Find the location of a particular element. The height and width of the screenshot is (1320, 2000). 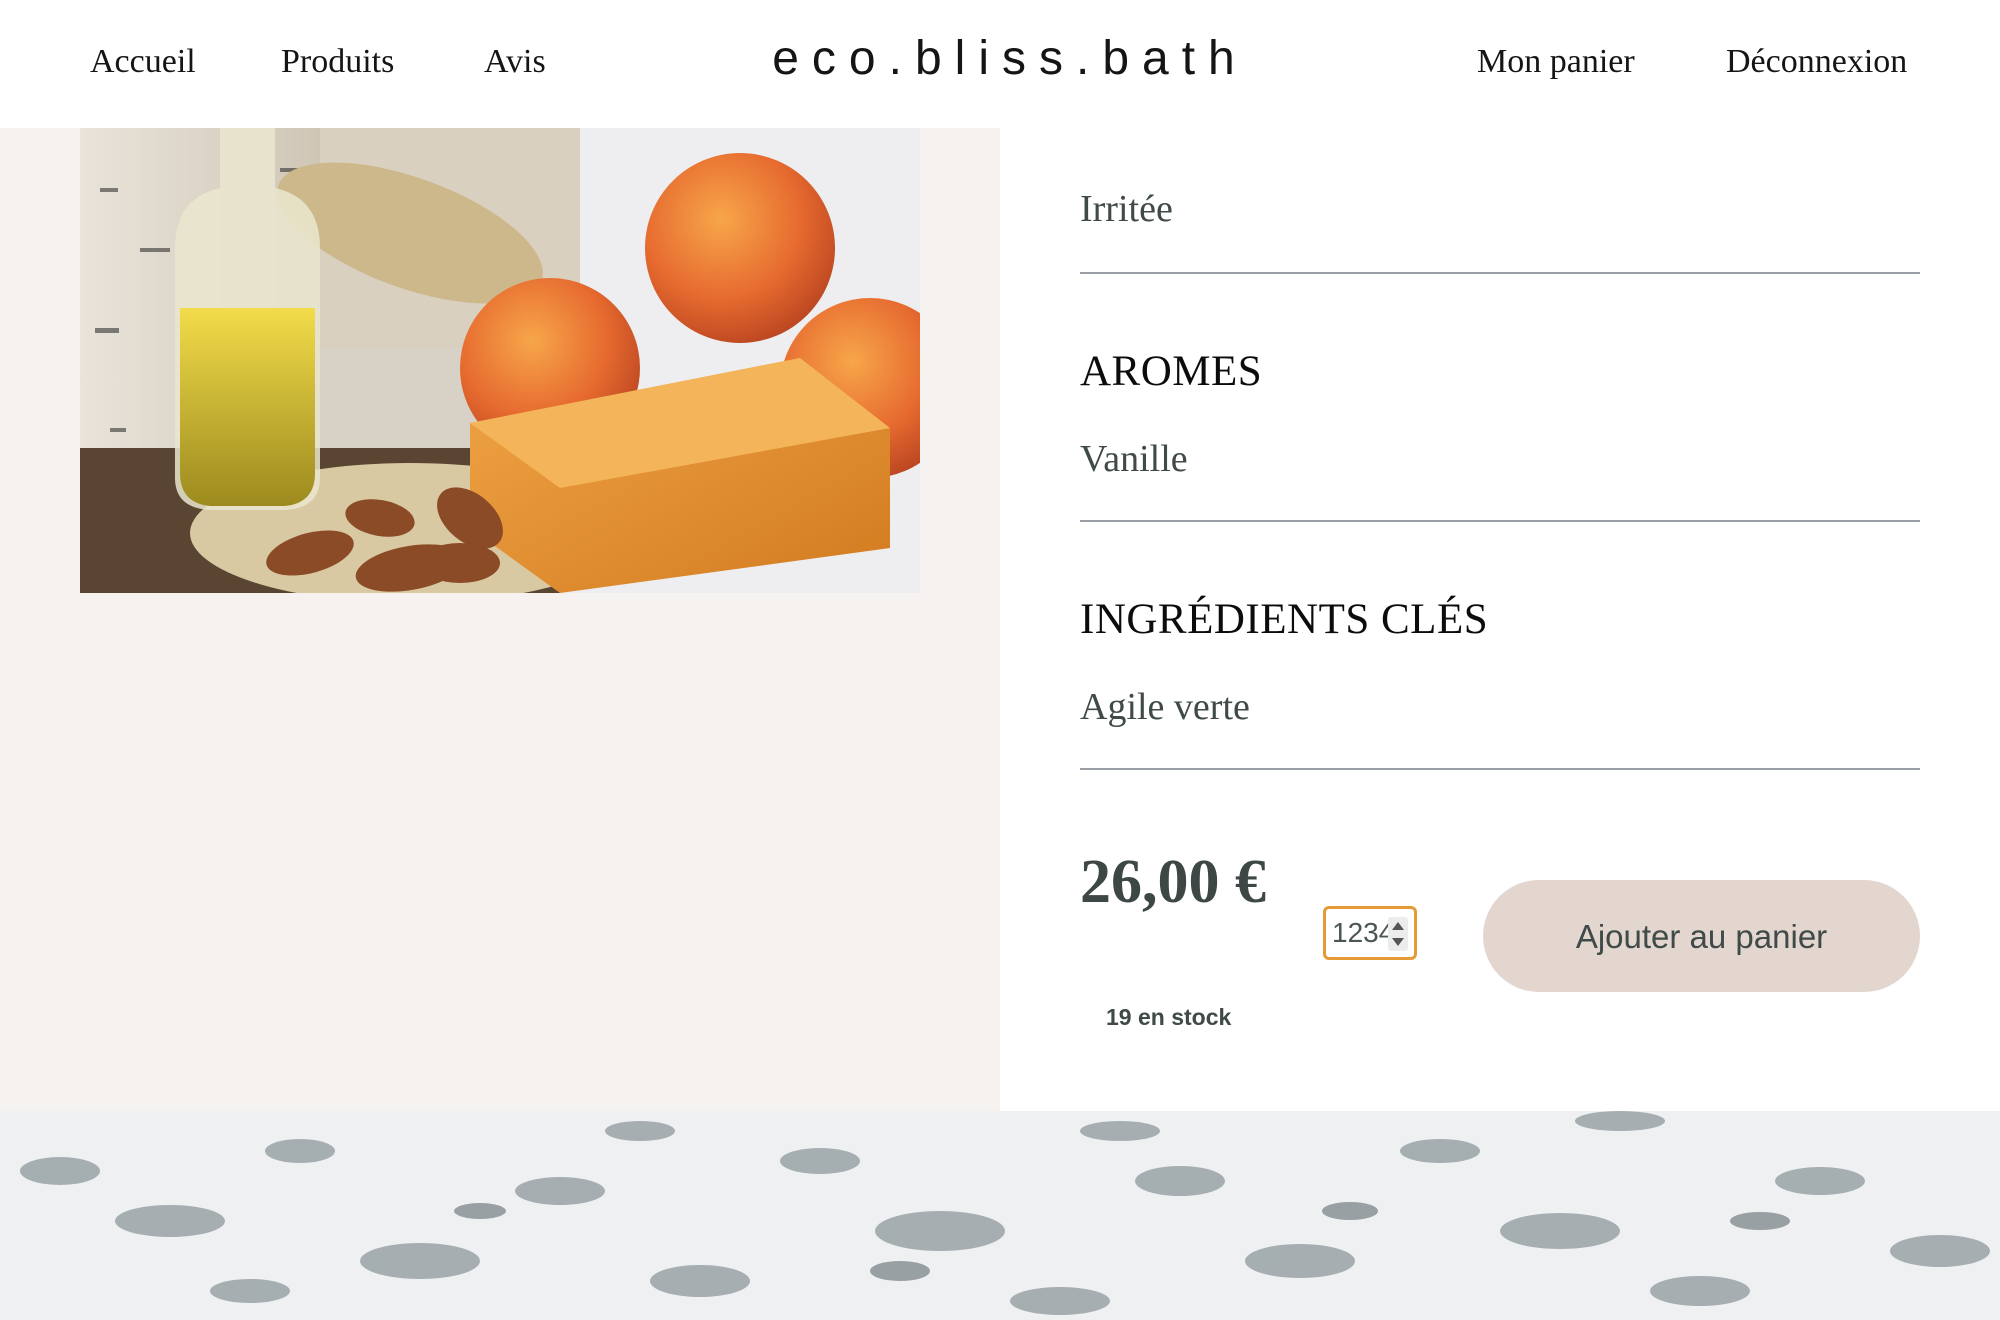

skin-value: Irritée is located at coordinates (1126, 209).